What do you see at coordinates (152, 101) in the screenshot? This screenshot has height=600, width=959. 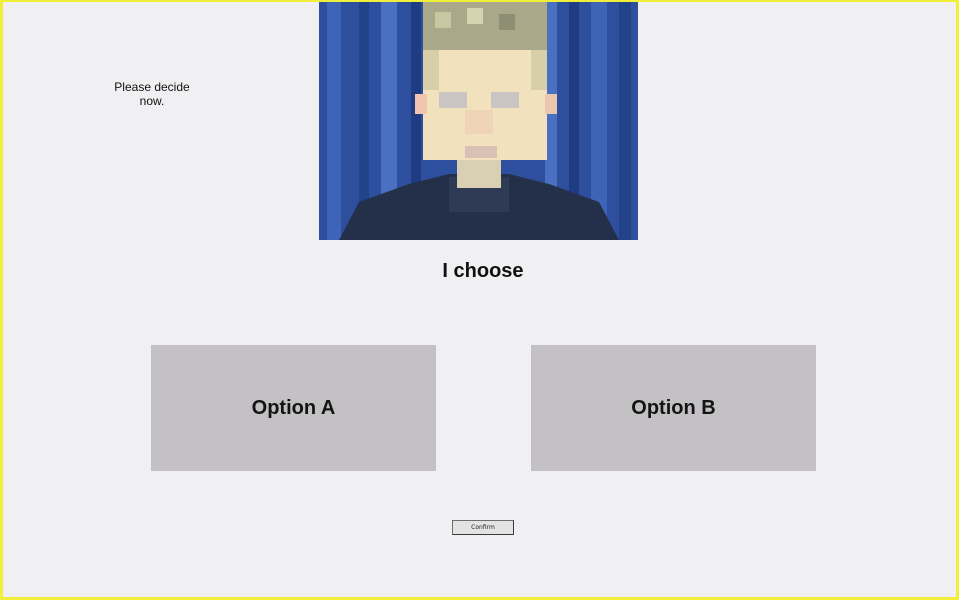 I see `instruction-line-2: now.` at bounding box center [152, 101].